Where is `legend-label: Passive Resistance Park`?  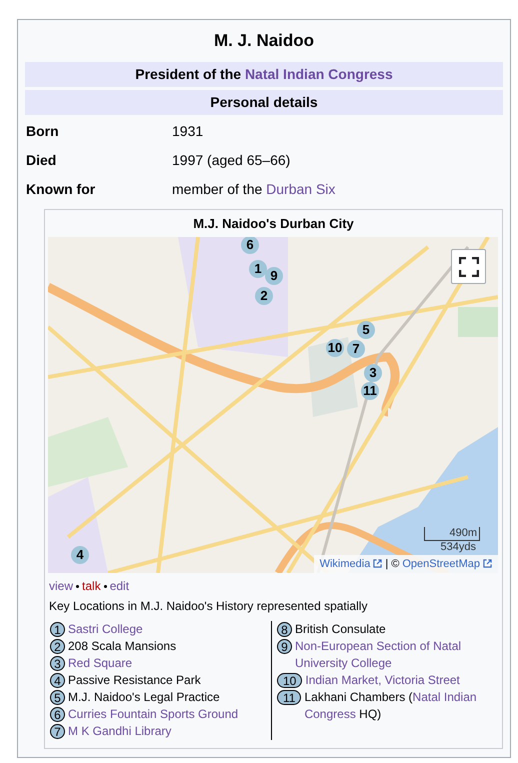
legend-label: Passive Resistance Park is located at coordinates (134, 680).